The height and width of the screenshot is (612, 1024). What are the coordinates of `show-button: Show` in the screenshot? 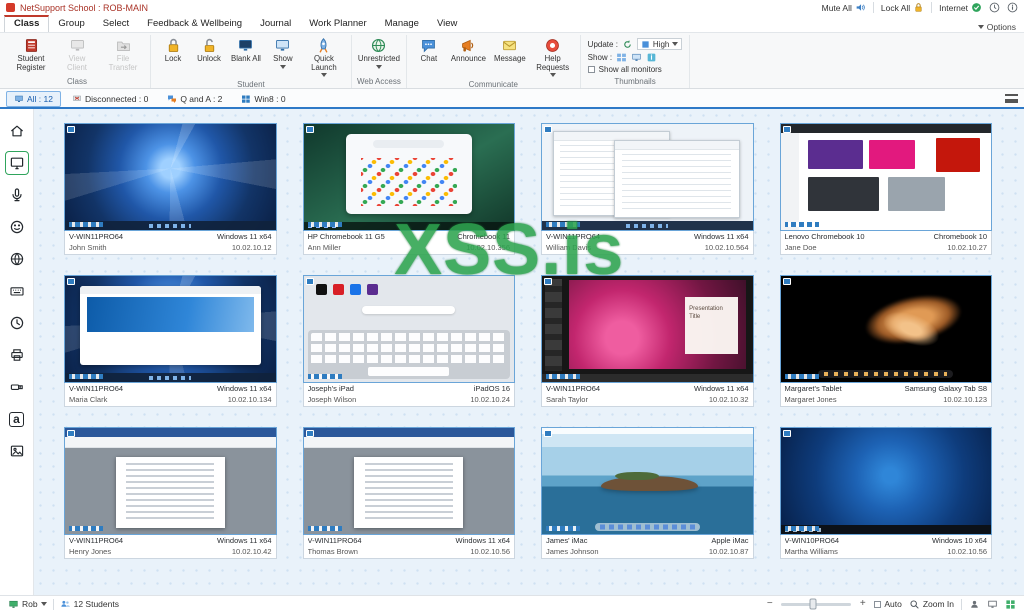 It's located at (283, 53).